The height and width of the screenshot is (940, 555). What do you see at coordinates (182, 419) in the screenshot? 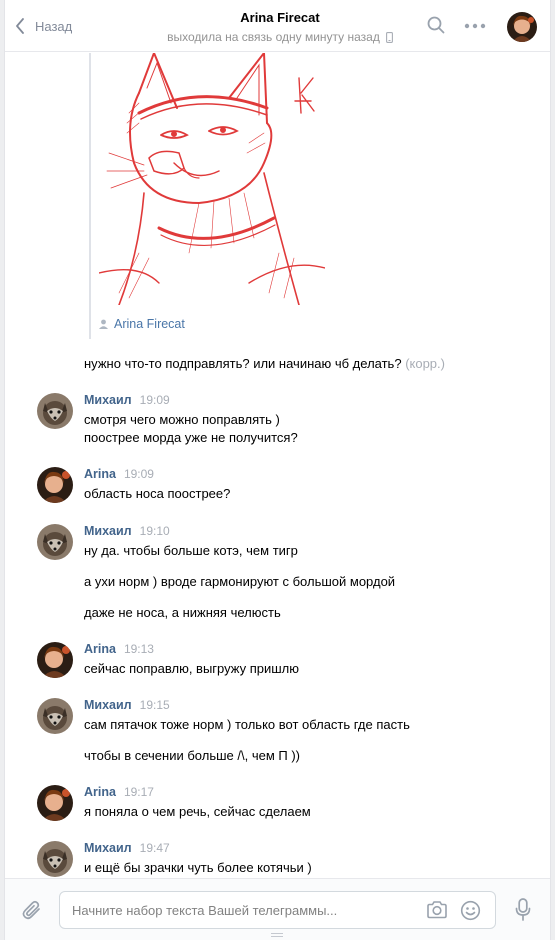
I see `message-line: смотря чего можно поправлять )` at bounding box center [182, 419].